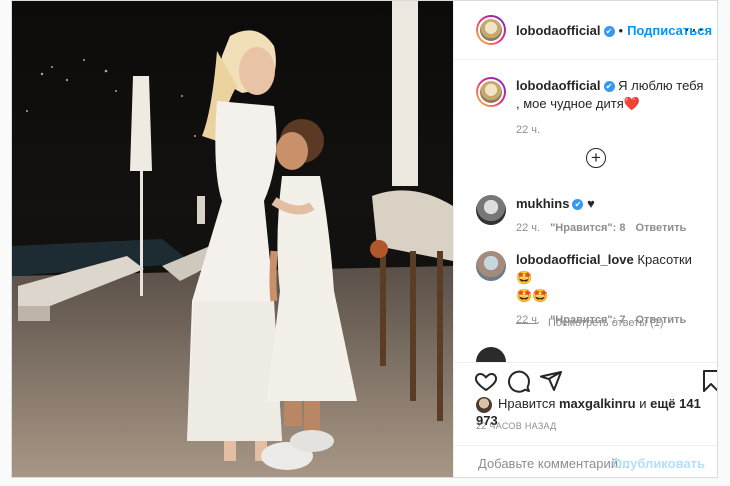  I want to click on likes-prefix: Нравится, so click(527, 403).